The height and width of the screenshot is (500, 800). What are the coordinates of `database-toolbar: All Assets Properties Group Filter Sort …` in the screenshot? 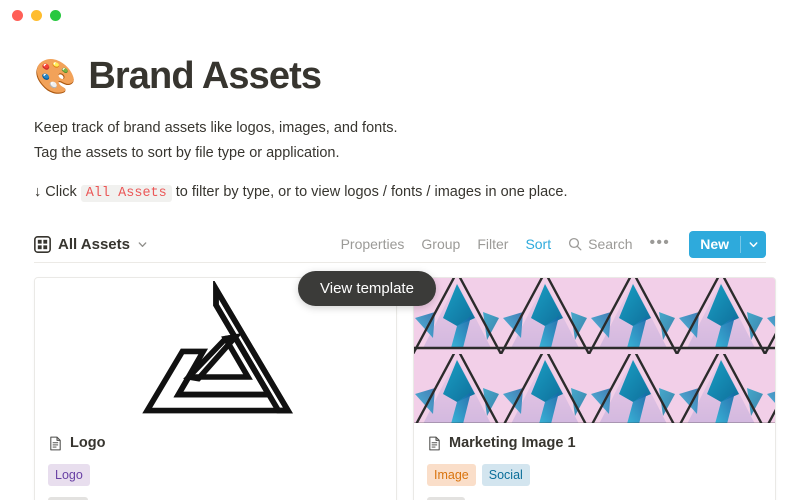 It's located at (400, 244).